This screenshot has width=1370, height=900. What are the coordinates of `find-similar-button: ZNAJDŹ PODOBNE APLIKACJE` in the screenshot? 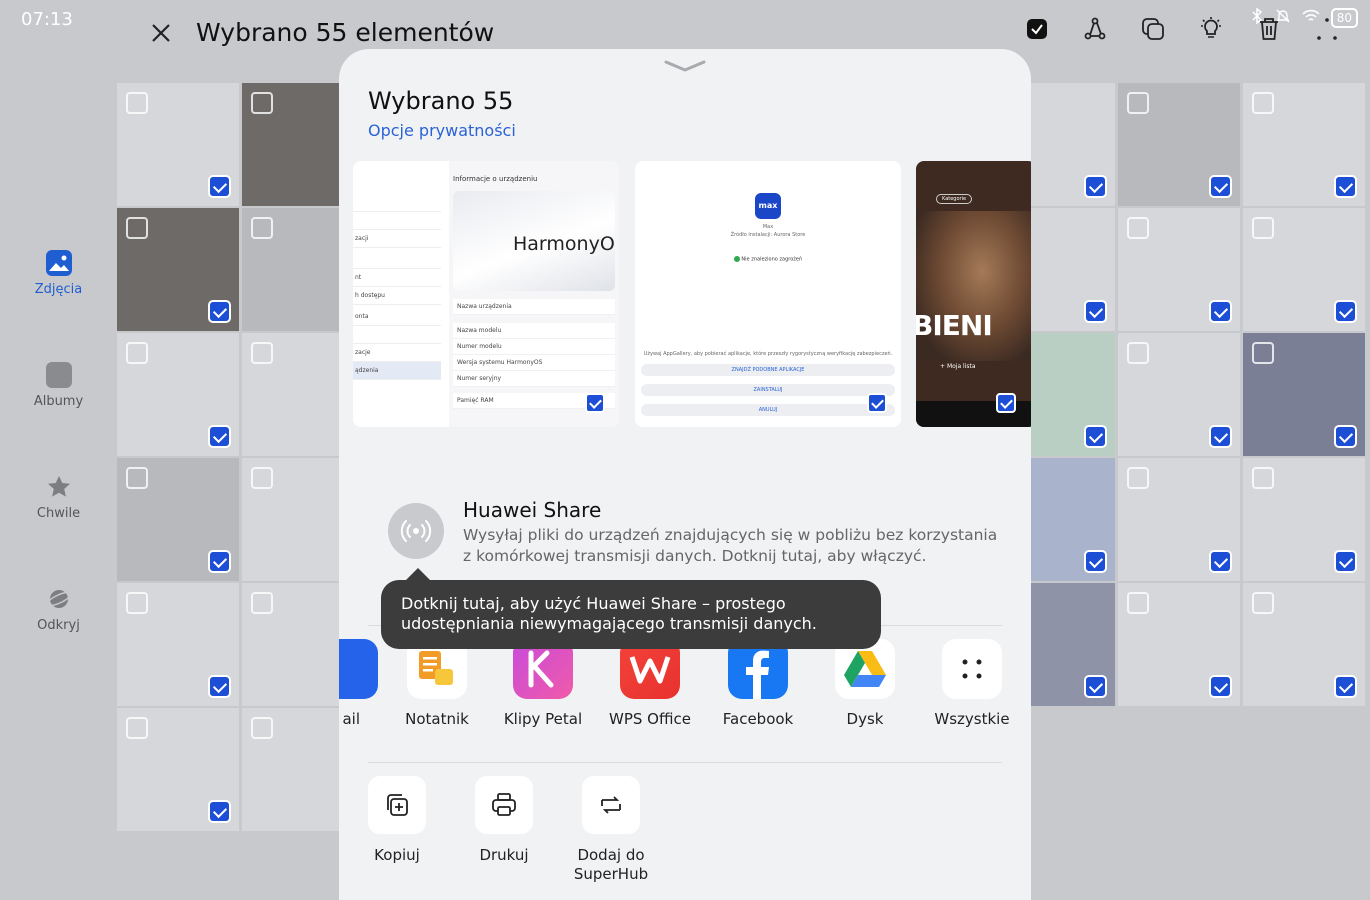 It's located at (768, 370).